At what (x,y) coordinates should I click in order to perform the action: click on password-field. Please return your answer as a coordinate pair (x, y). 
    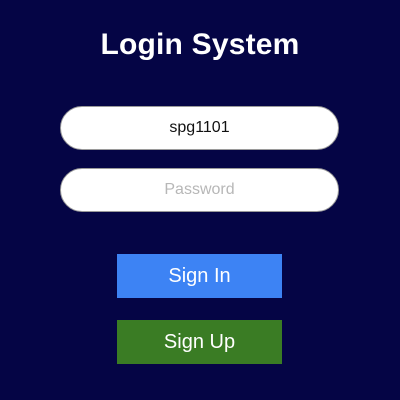
    Looking at the image, I should click on (199, 190).